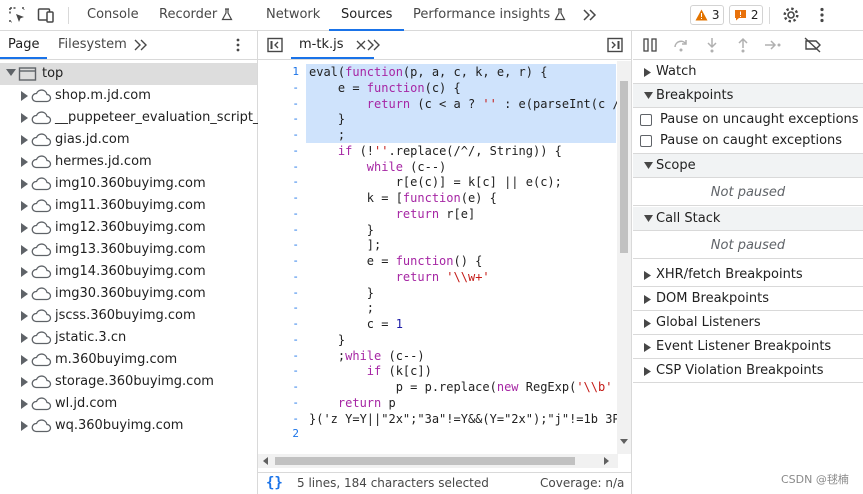  What do you see at coordinates (128, 294) in the screenshot?
I see `tree-item: img30.360buyimg.com` at bounding box center [128, 294].